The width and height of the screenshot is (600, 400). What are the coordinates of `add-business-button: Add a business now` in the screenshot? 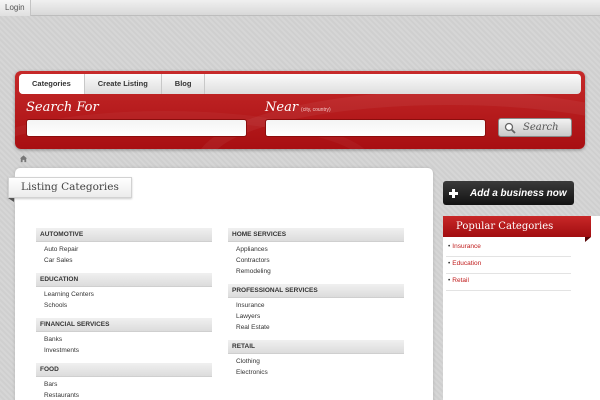 It's located at (508, 193).